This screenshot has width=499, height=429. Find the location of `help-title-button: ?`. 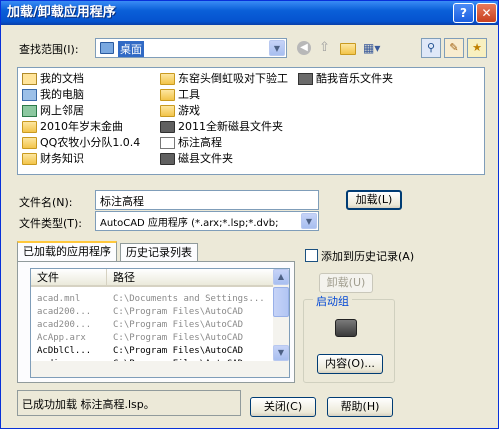

help-title-button: ? is located at coordinates (463, 13).